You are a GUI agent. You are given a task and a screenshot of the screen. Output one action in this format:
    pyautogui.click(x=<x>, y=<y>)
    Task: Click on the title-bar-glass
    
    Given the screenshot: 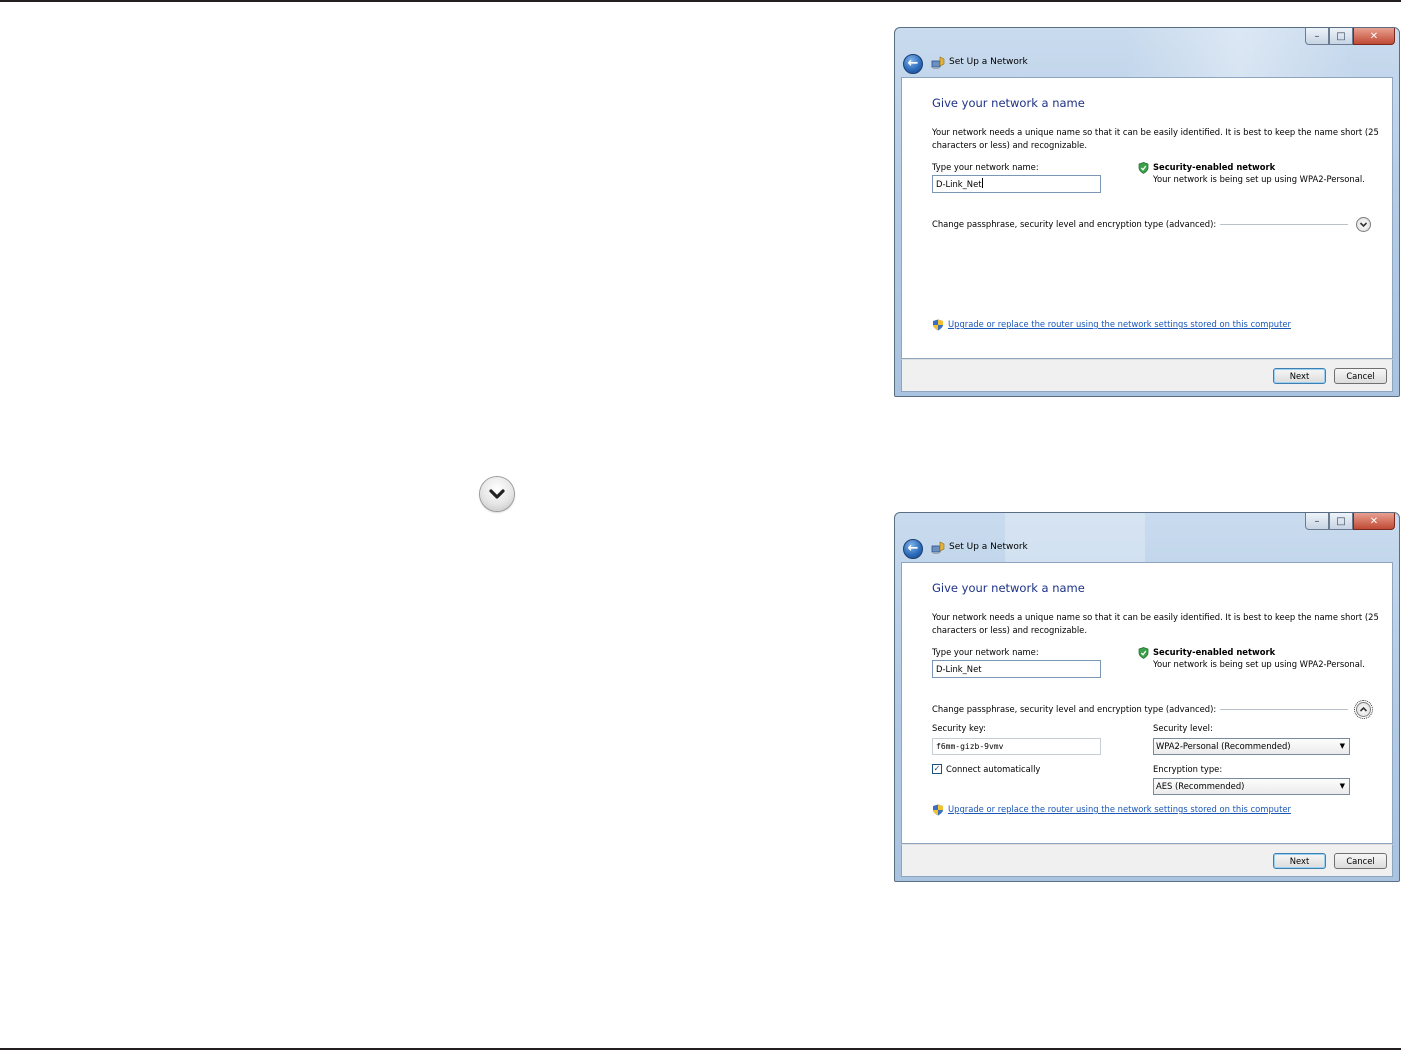 What is the action you would take?
    pyautogui.click(x=1075, y=538)
    